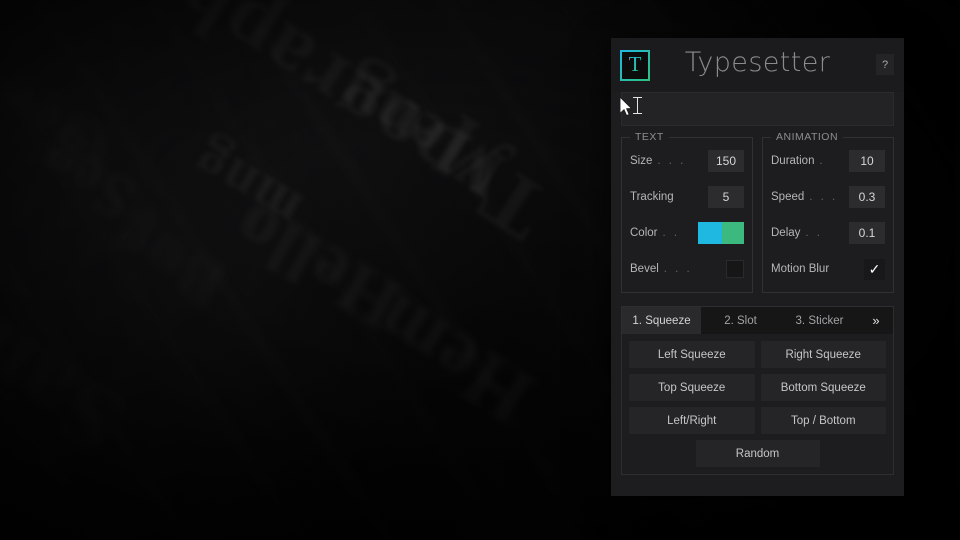 Image resolution: width=960 pixels, height=540 pixels. I want to click on text-settings-group: TEXT Size . . . 150 Tracking 5 Color . ., so click(687, 212).